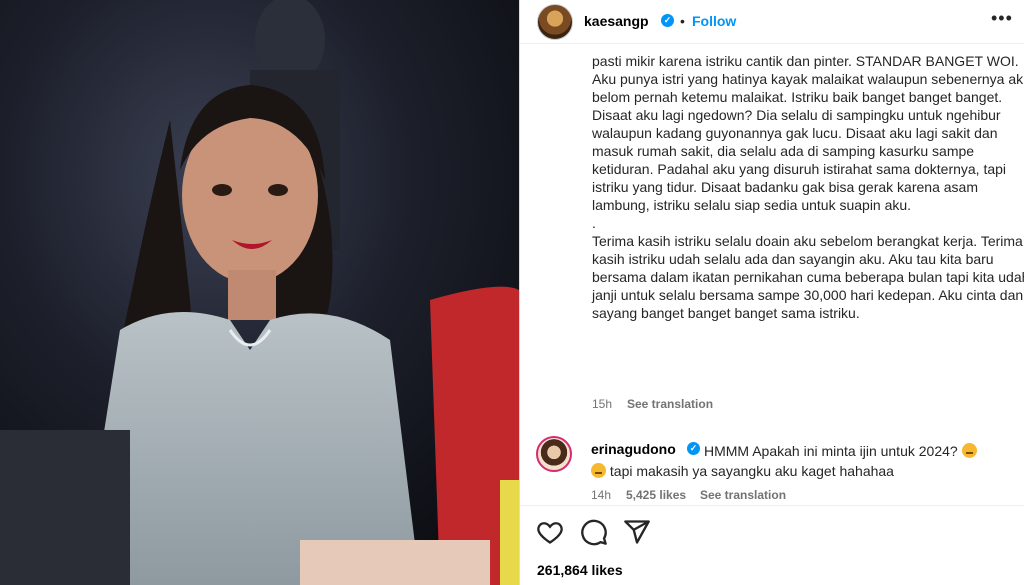  Describe the element at coordinates (550, 532) in the screenshot. I see `heart-icon` at that location.